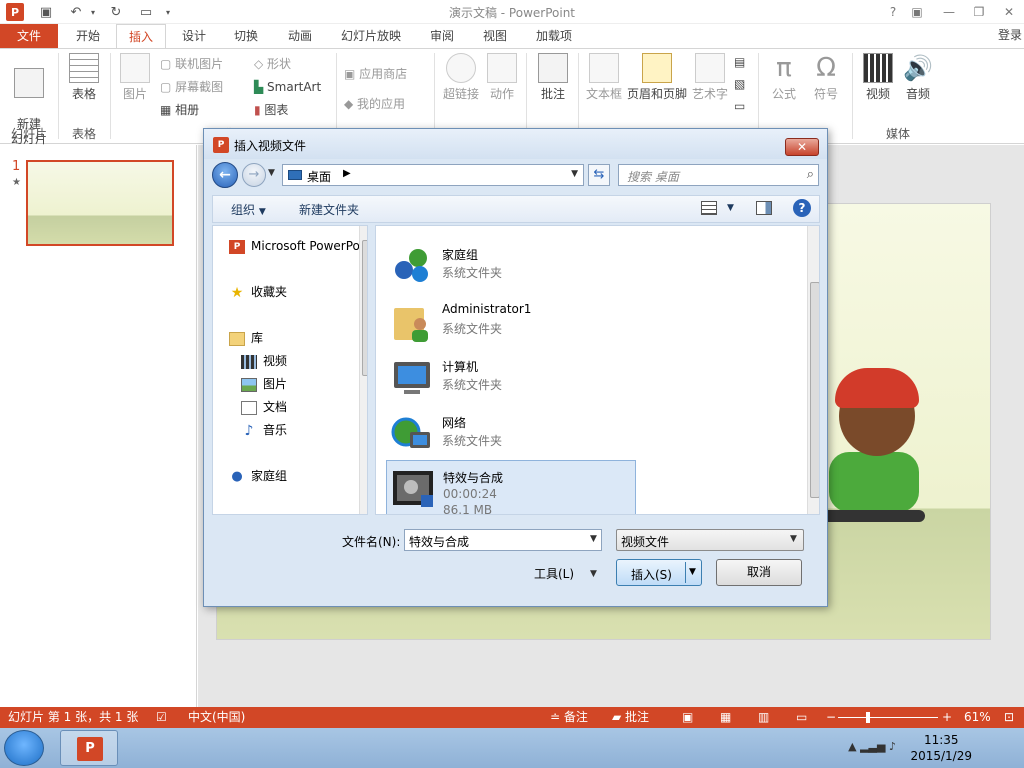  Describe the element at coordinates (502, 77) in the screenshot. I see `action-button: 动作` at that location.